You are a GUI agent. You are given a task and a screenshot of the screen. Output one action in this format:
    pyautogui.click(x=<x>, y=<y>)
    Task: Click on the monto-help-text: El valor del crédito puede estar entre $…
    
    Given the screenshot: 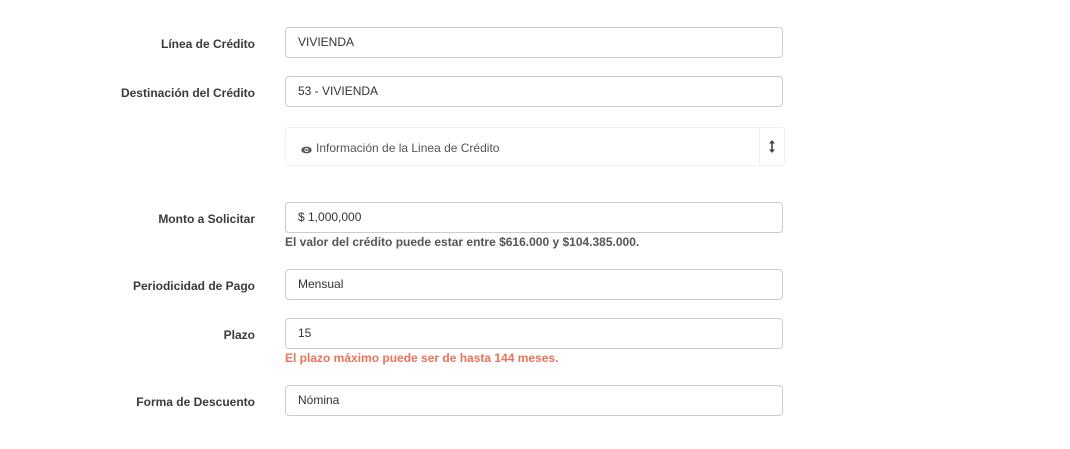 What is the action you would take?
    pyautogui.click(x=462, y=242)
    